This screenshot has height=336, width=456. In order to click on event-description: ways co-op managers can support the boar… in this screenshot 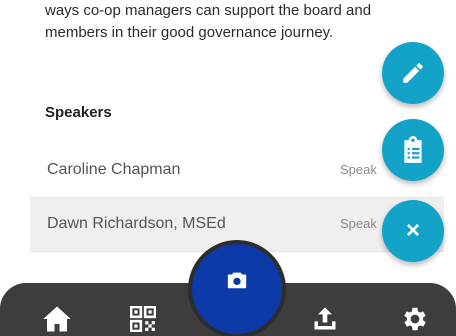, I will do `click(220, 22)`.